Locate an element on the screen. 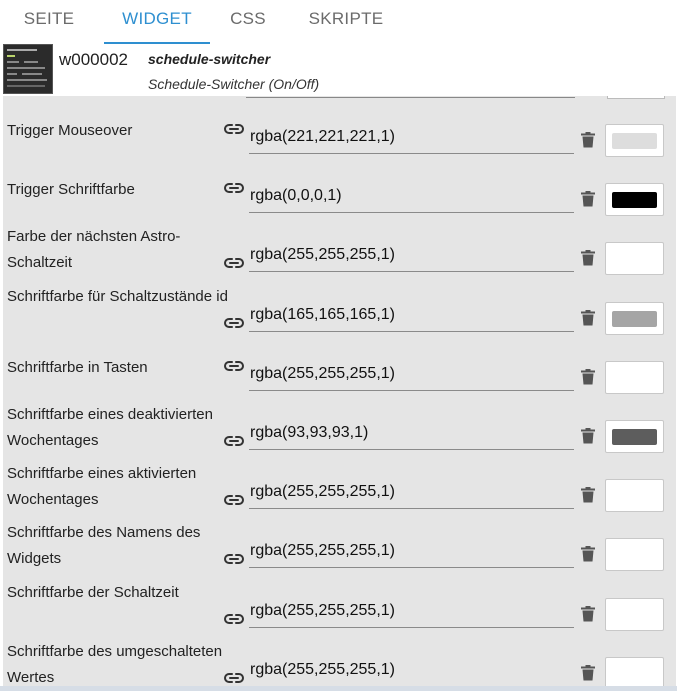 This screenshot has height=691, width=677. color-value-input: rgba(165,165,165,1) is located at coordinates (411, 317).